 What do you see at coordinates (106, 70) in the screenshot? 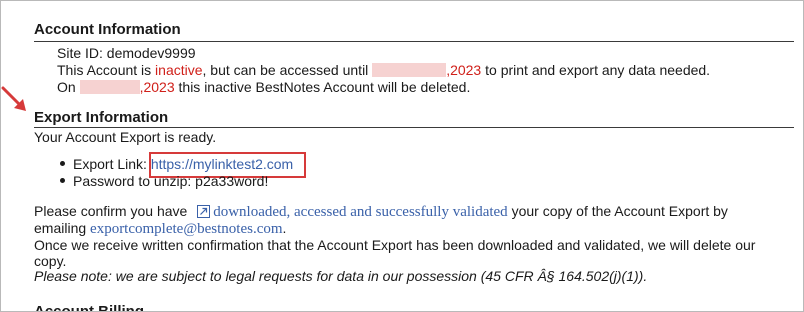
I see `account-status-prefix: This Account is` at bounding box center [106, 70].